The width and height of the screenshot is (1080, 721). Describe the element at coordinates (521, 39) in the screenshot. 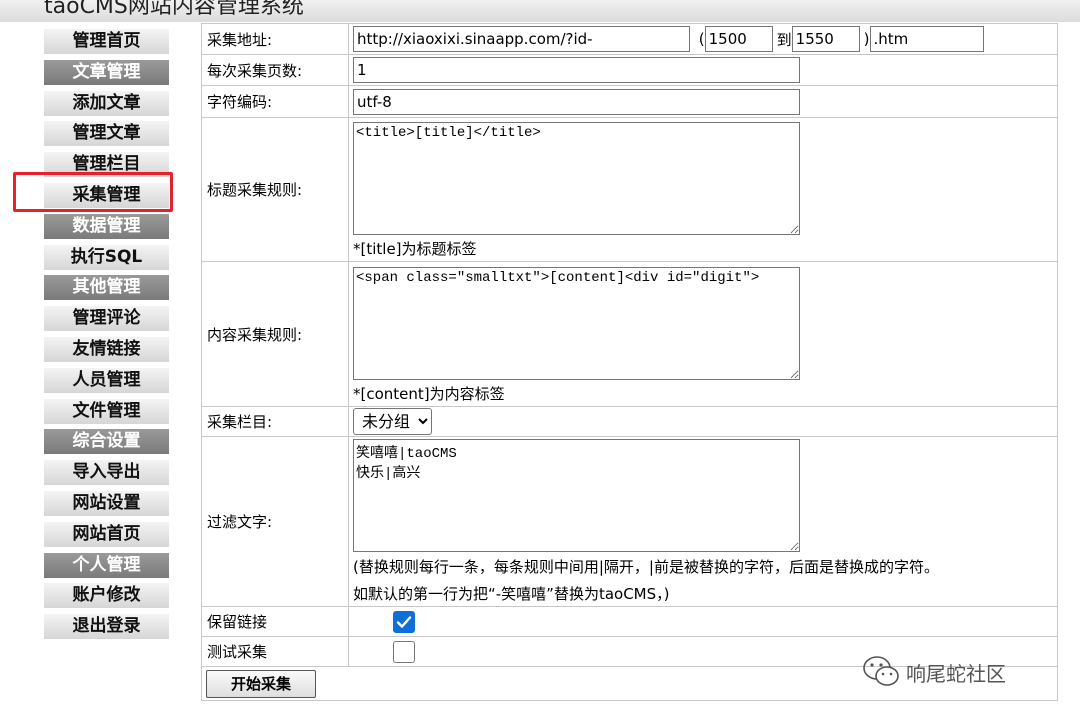

I see `url-input` at that location.